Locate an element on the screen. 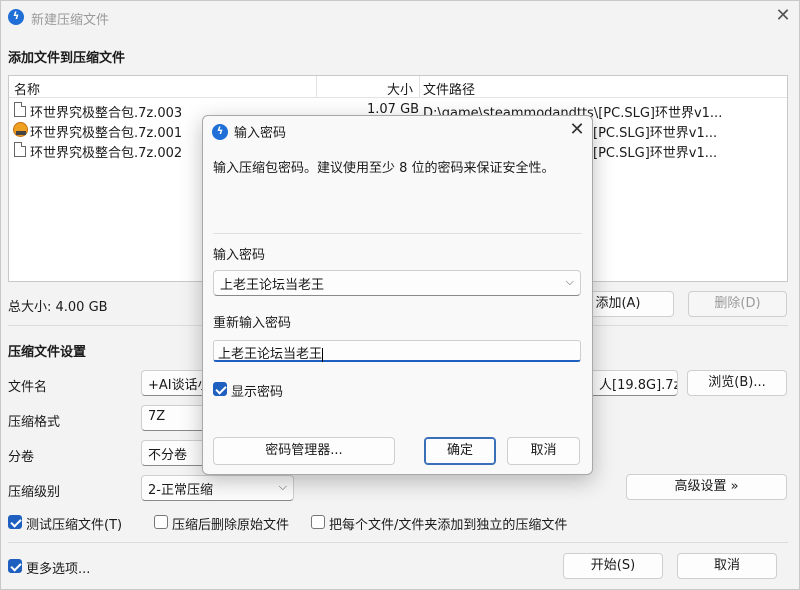 The height and width of the screenshot is (590, 800). archive-icon is located at coordinates (20, 129).